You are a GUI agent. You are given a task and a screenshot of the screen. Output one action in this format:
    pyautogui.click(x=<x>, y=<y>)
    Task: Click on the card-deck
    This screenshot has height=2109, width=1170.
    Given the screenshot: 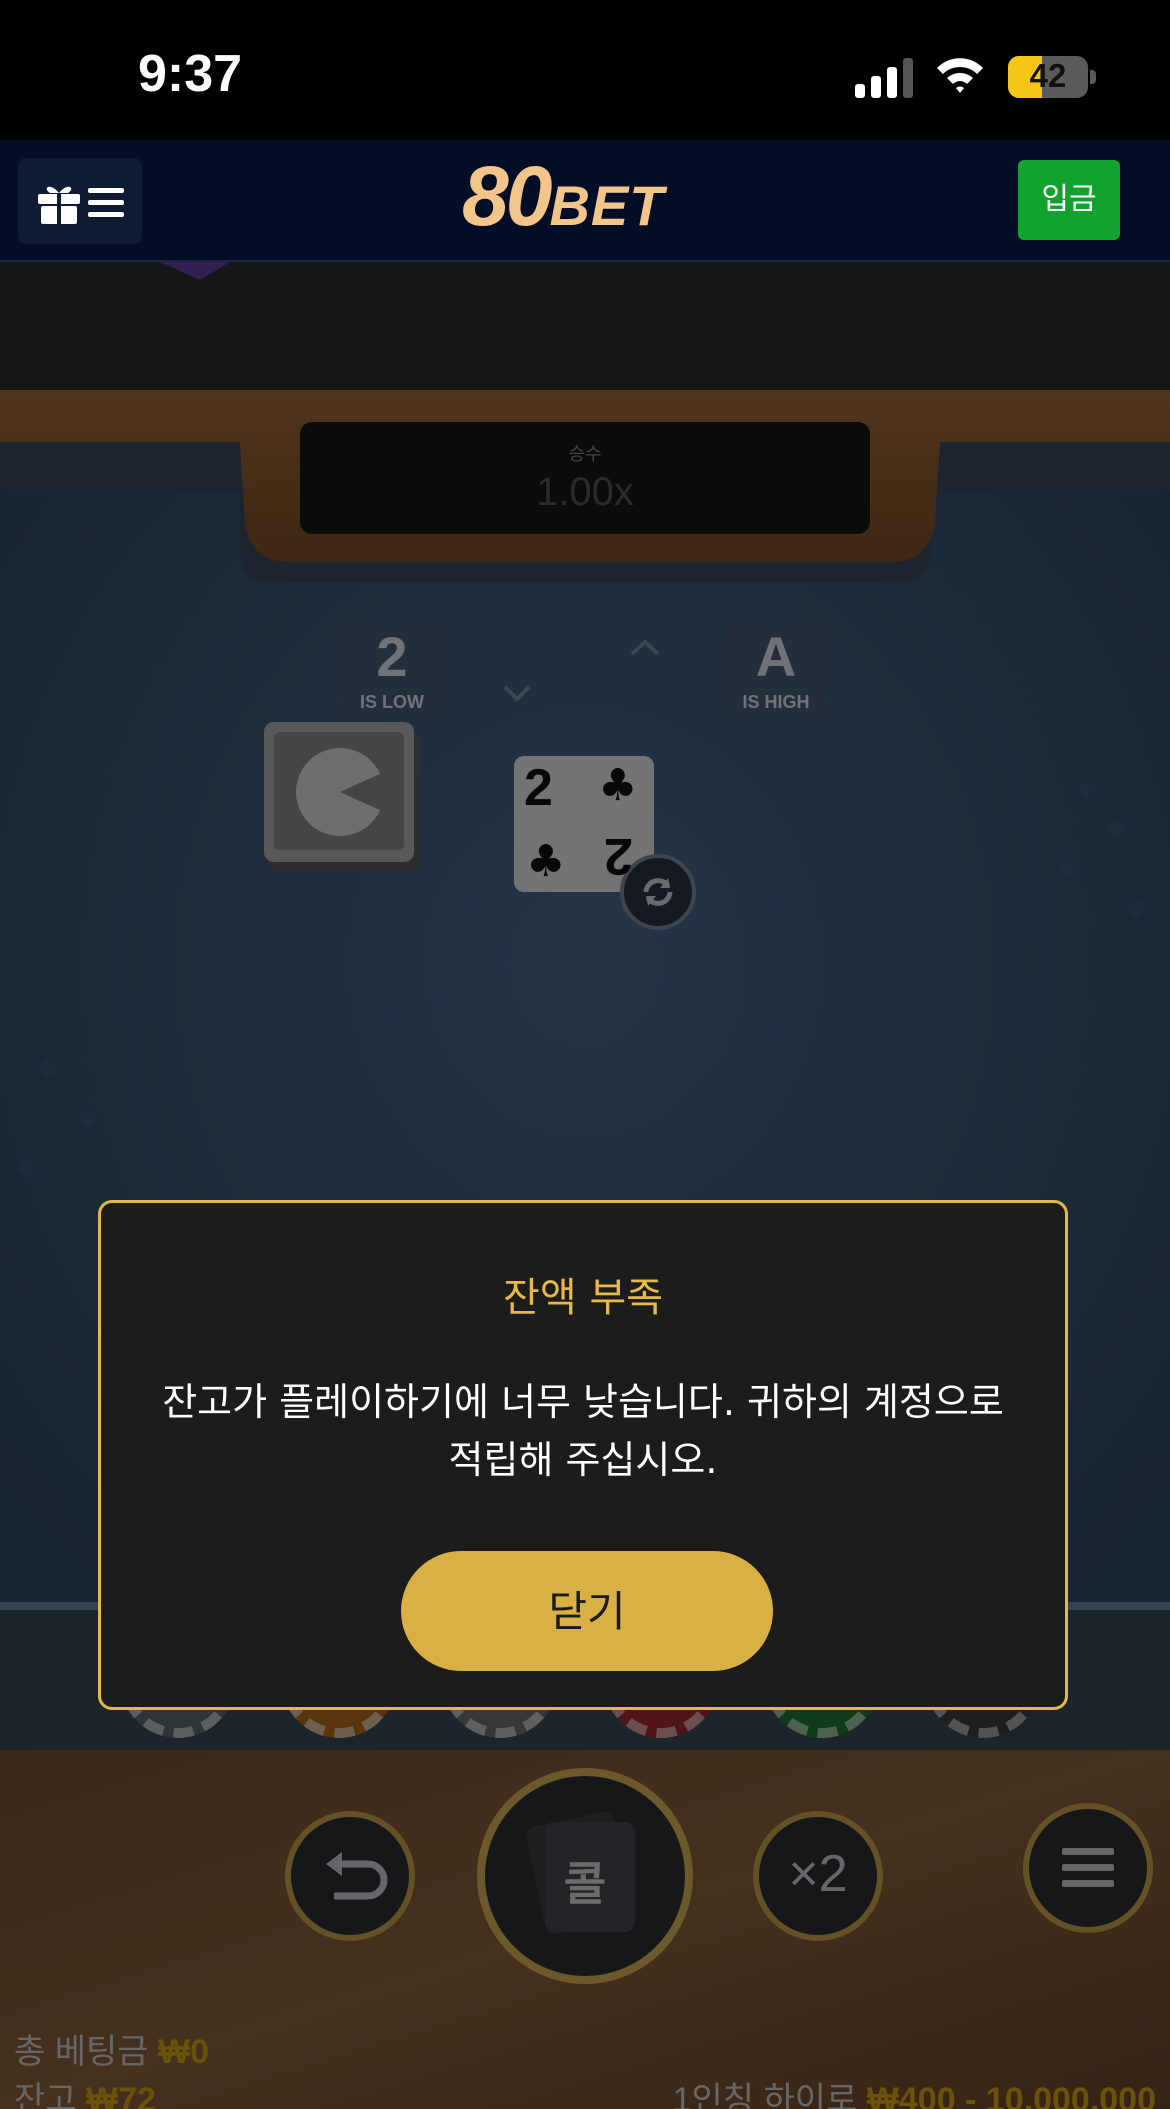 What is the action you would take?
    pyautogui.click(x=342, y=797)
    